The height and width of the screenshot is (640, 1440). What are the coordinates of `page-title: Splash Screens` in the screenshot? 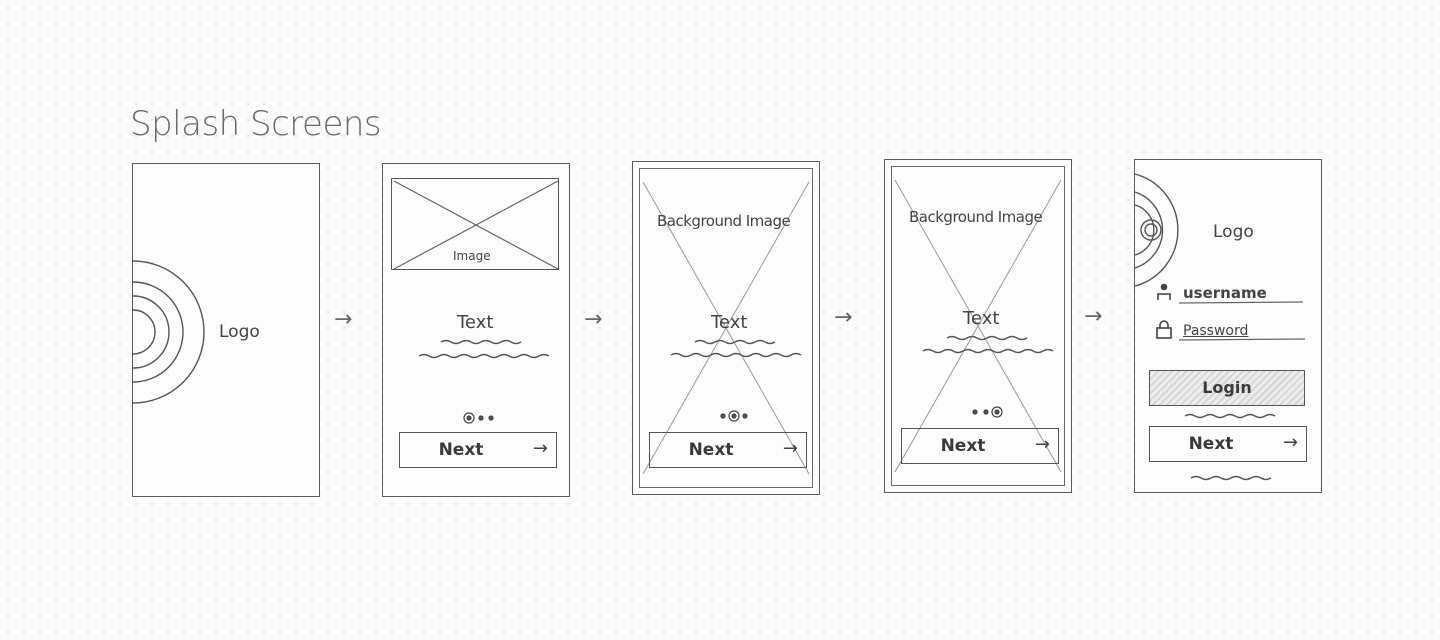 It's located at (256, 124).